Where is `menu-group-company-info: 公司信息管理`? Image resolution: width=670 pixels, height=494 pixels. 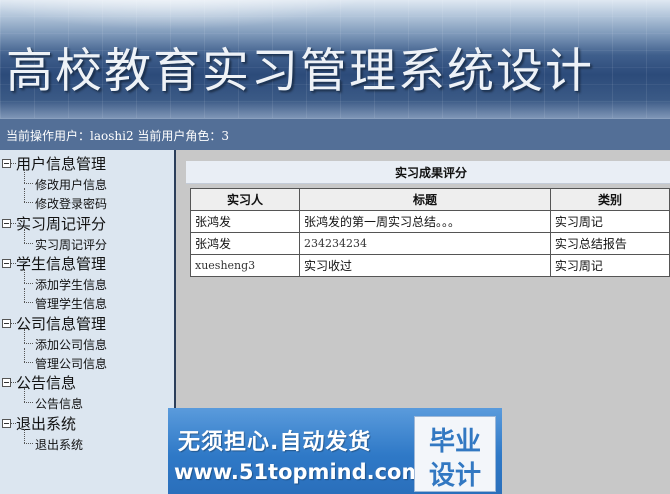
menu-group-company-info: 公司信息管理 is located at coordinates (87, 323).